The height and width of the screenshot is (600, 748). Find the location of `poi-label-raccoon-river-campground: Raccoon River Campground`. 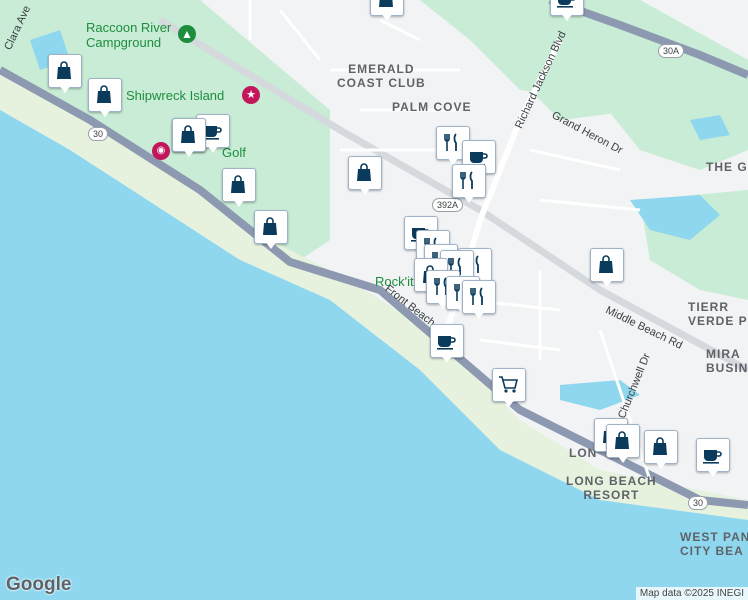

poi-label-raccoon-river-campground: Raccoon River Campground is located at coordinates (128, 35).